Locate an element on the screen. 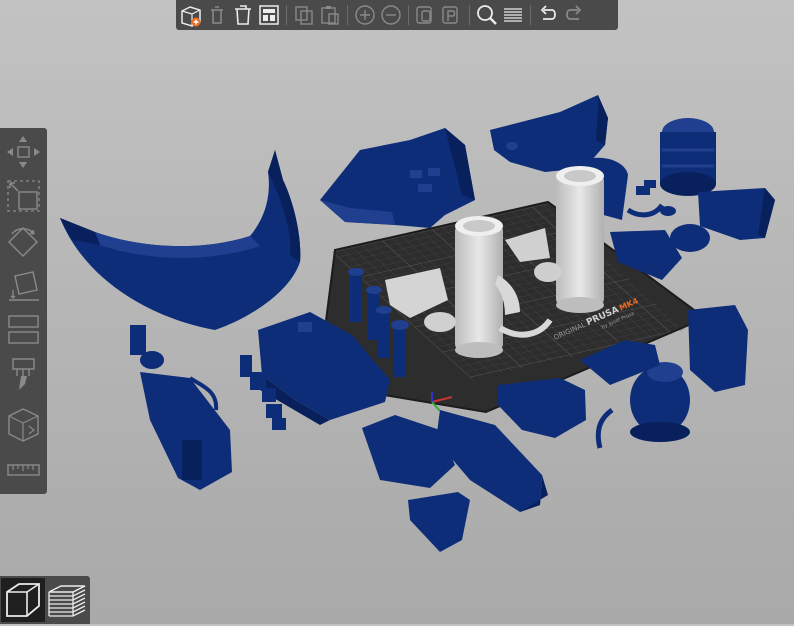 The width and height of the screenshot is (794, 626). view-toggle is located at coordinates (45, 600).